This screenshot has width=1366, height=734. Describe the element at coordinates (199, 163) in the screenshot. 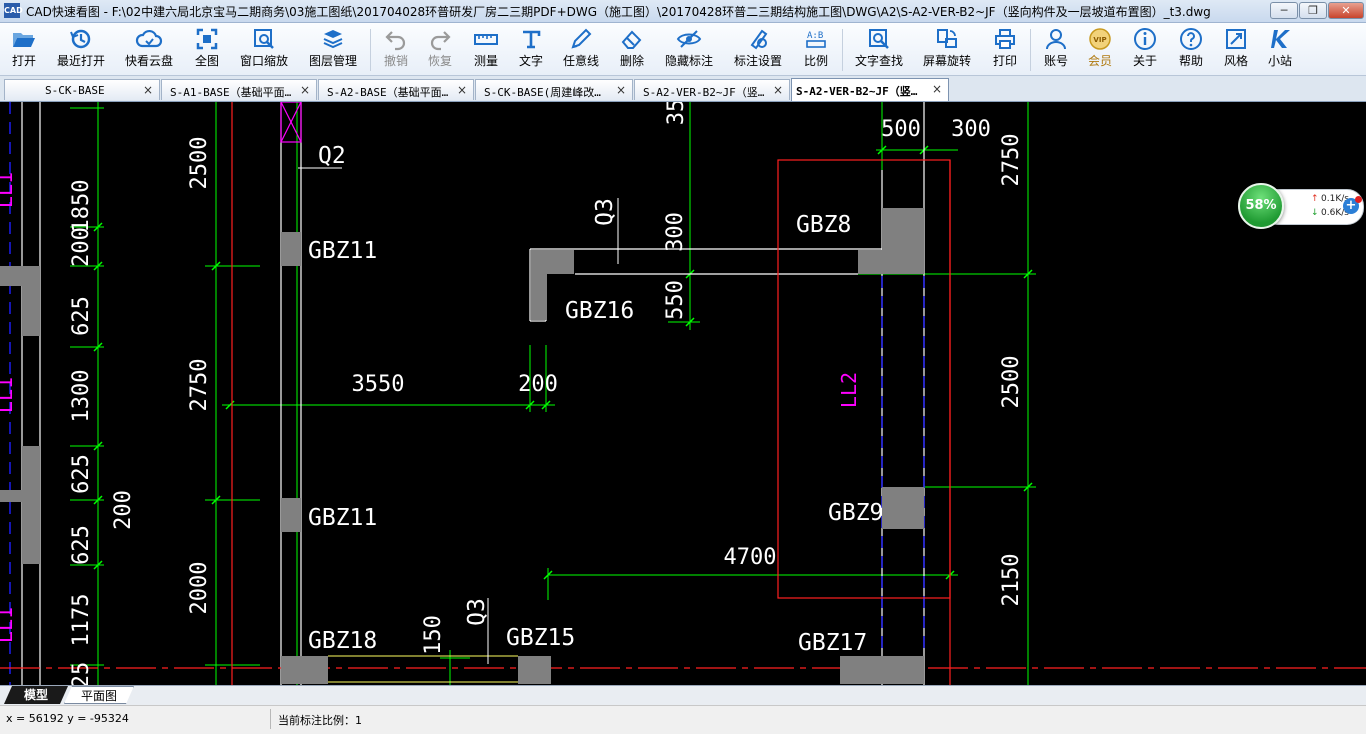

I see `dim-2500: 2500` at that location.